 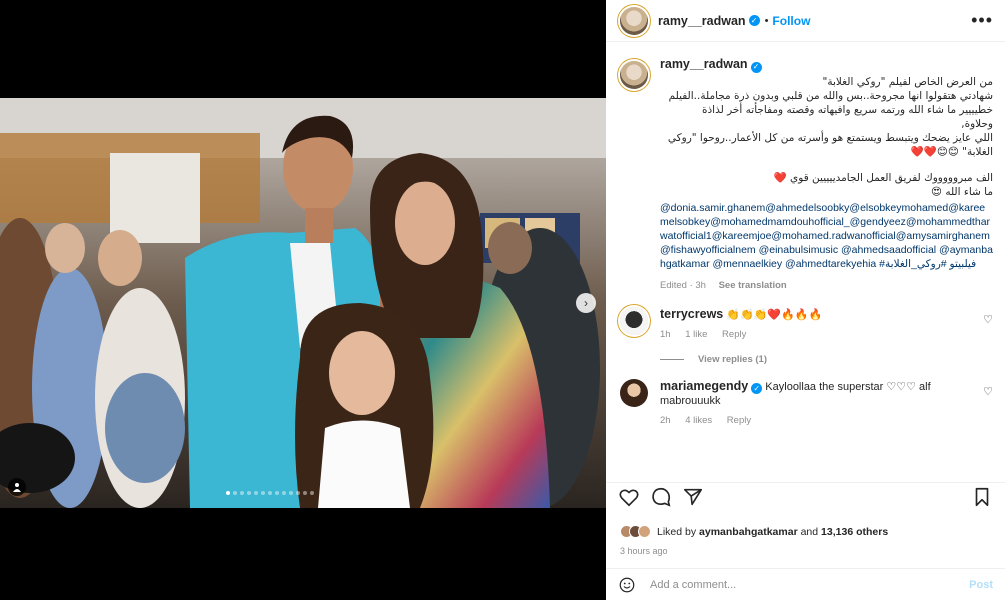 I want to click on caption-line: ما شاء الله 😍, so click(x=962, y=191).